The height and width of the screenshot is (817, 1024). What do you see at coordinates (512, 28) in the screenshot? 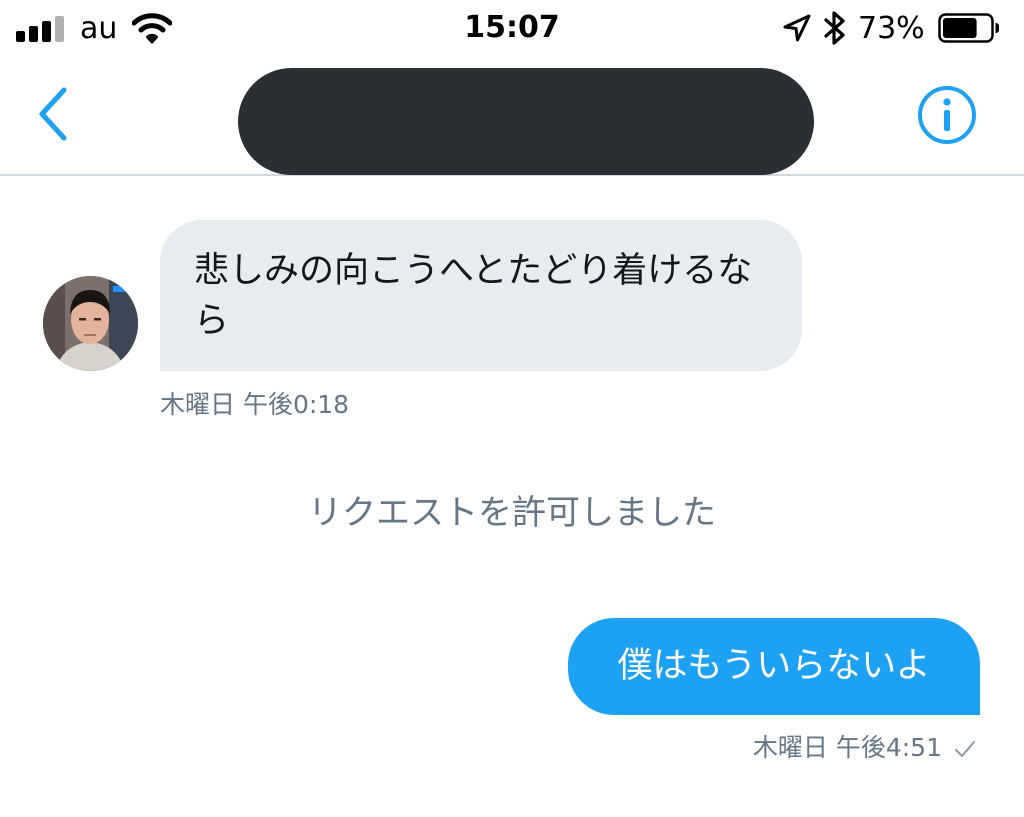
I see `status-bar: au 15:07 73%` at bounding box center [512, 28].